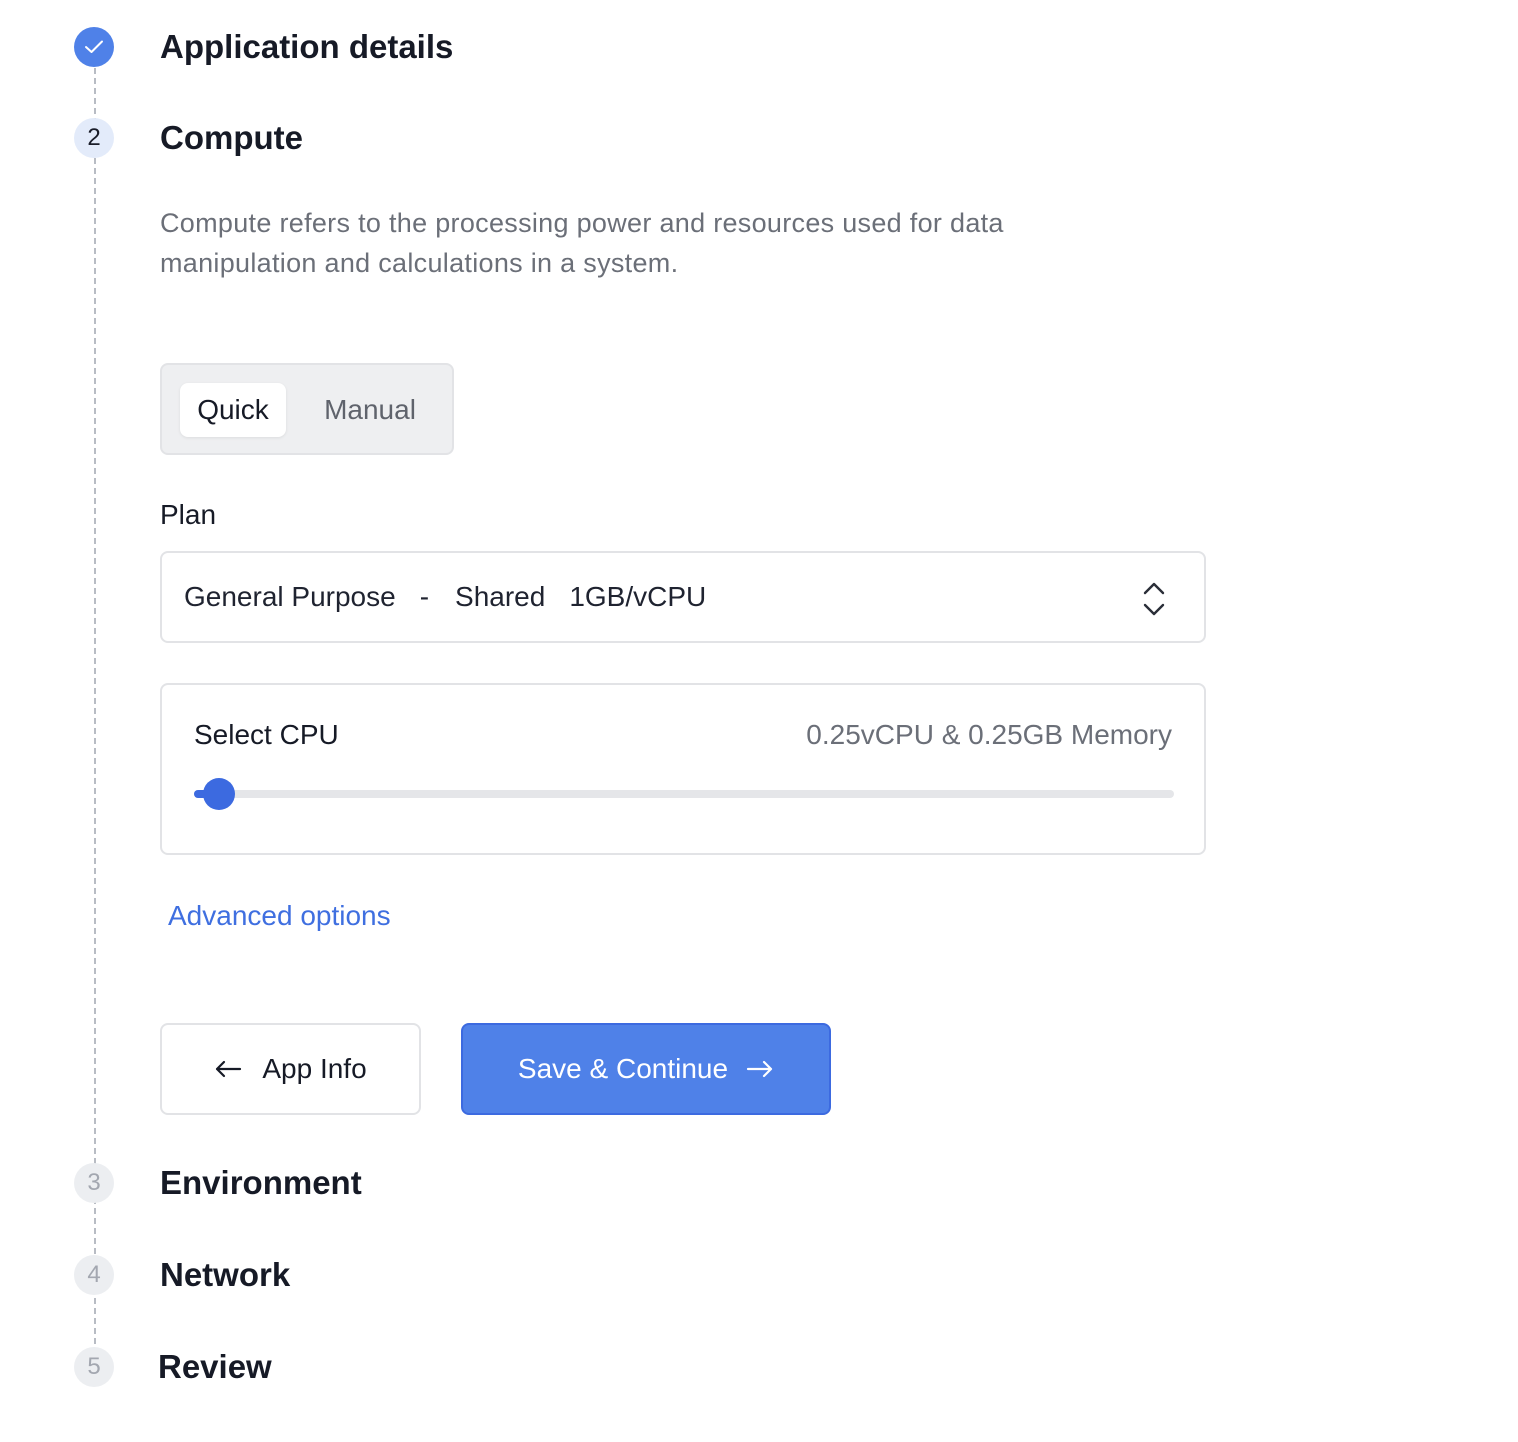  What do you see at coordinates (218, 794) in the screenshot?
I see `cpu-slider-thumb` at bounding box center [218, 794].